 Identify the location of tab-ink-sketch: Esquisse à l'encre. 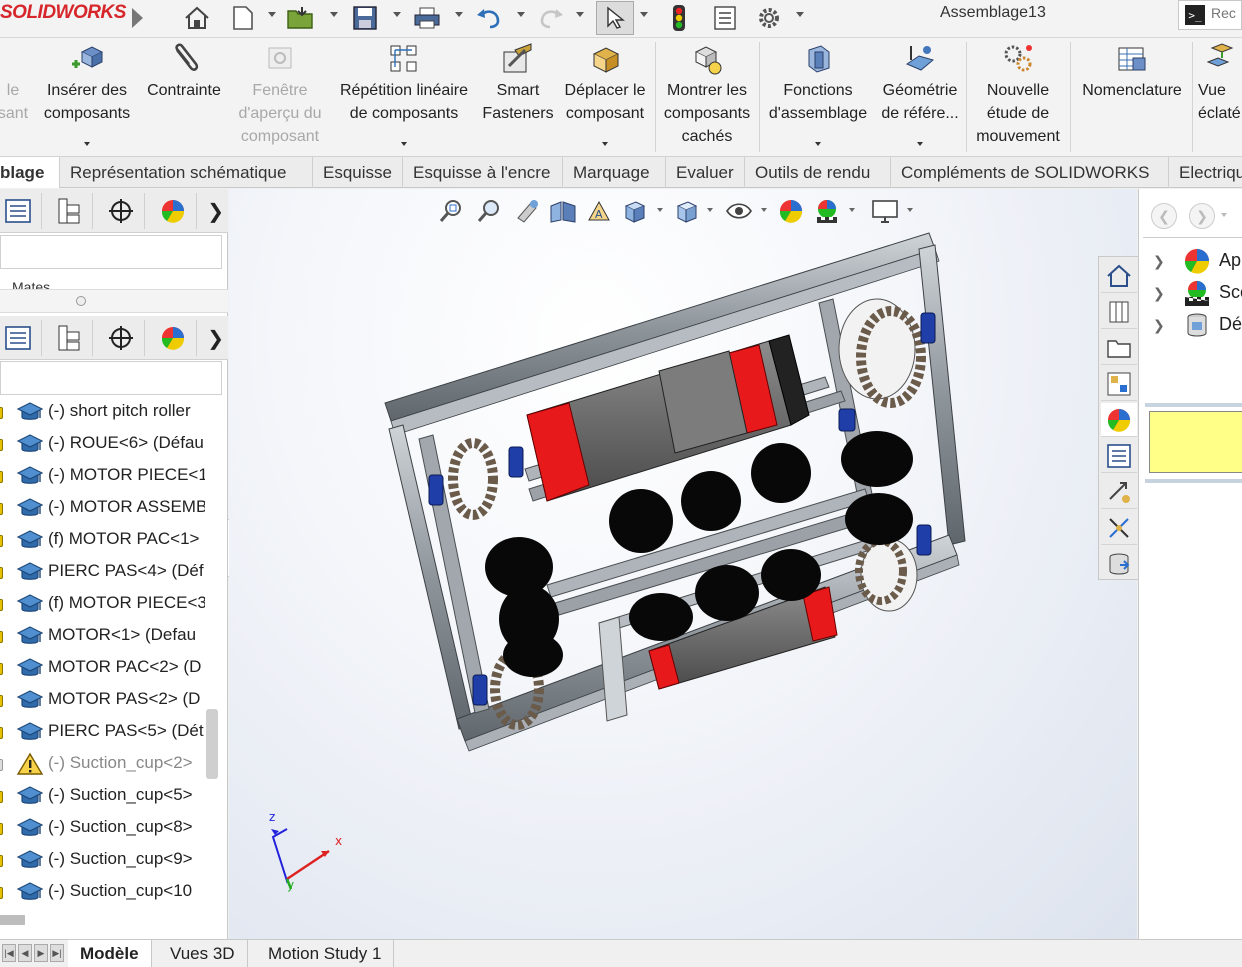
(483, 172).